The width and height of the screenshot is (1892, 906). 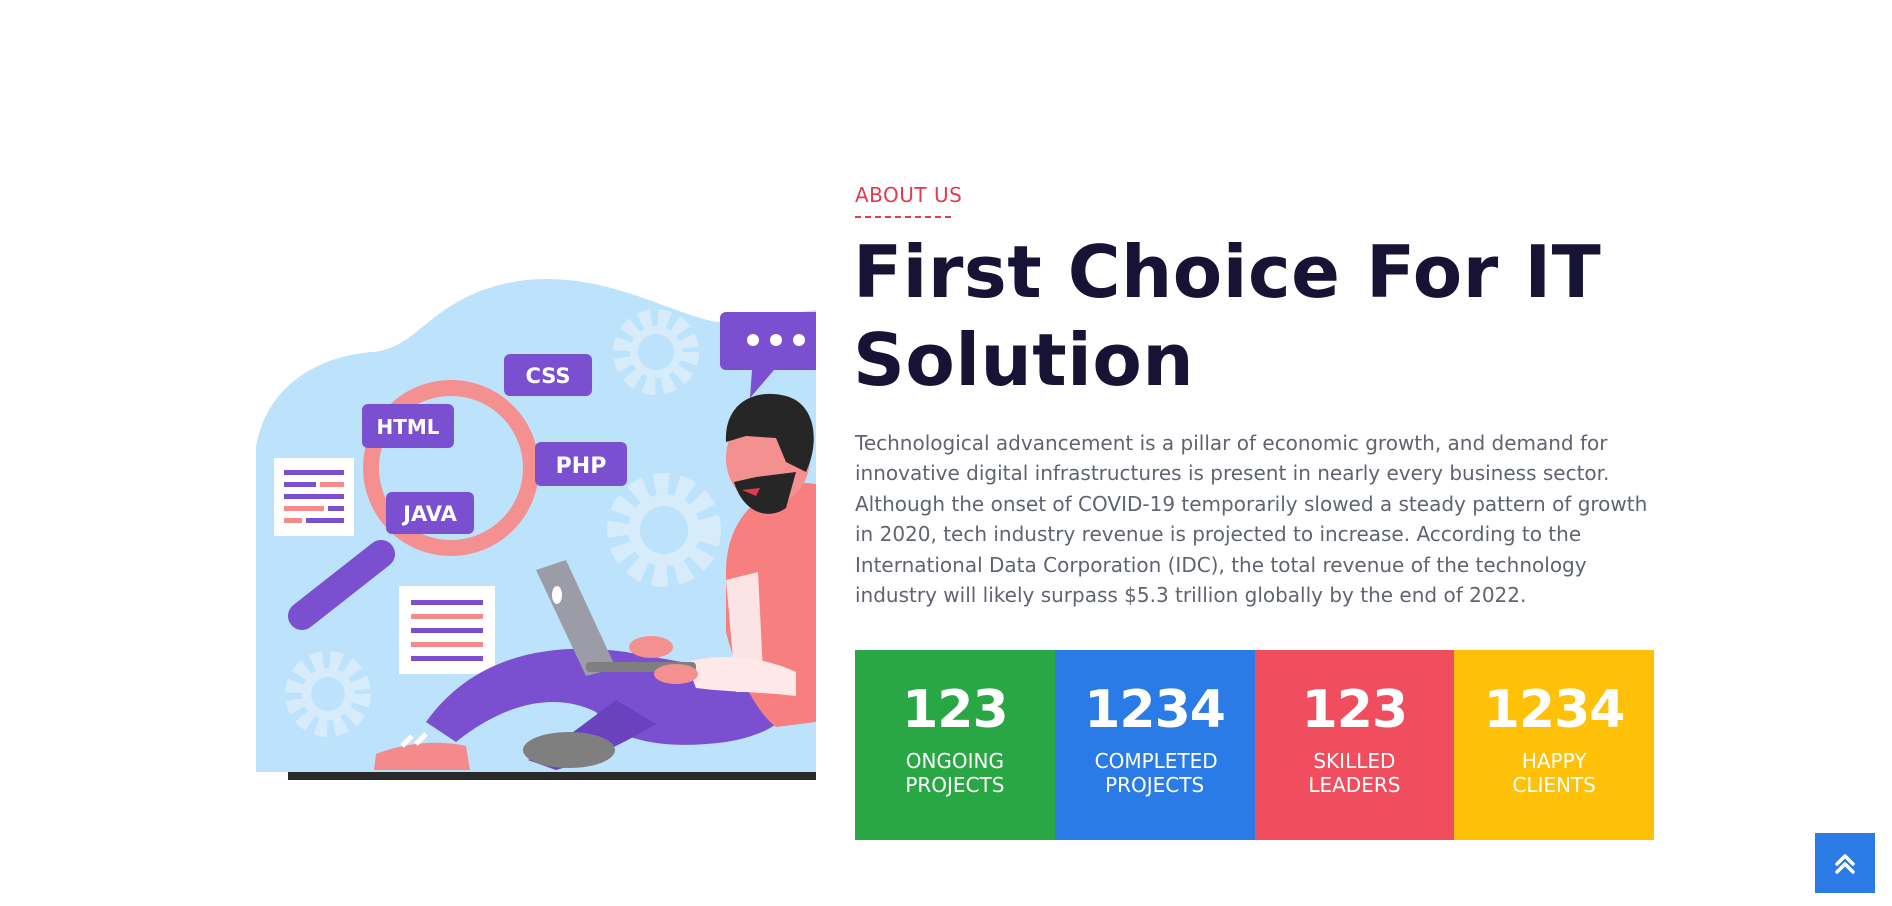 What do you see at coordinates (1354, 773) in the screenshot?
I see `stat-label: SKILLED LEADERS` at bounding box center [1354, 773].